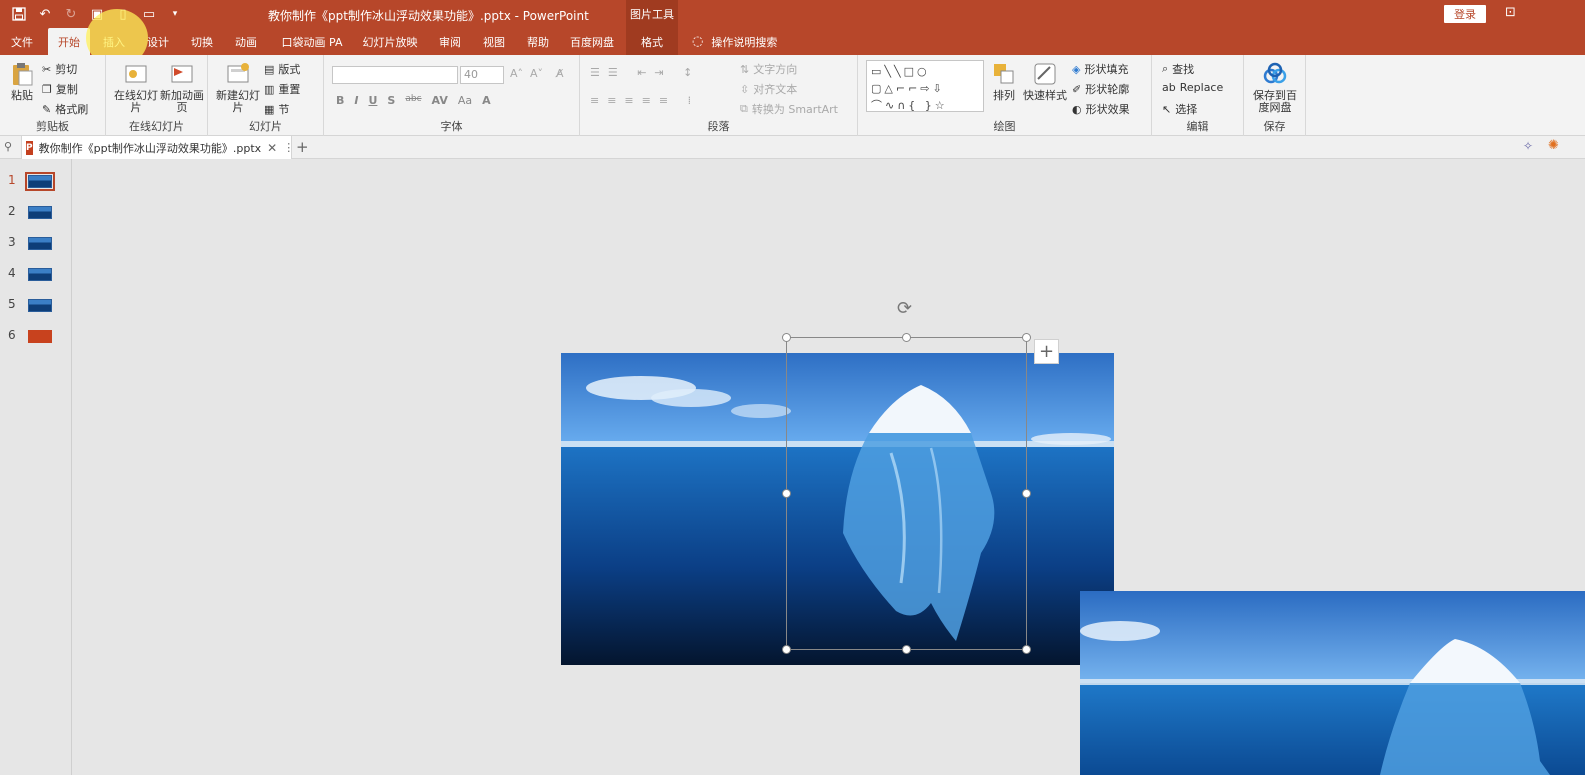  Describe the element at coordinates (1197, 126) in the screenshot. I see `group-label-editing: 编辑` at that location.